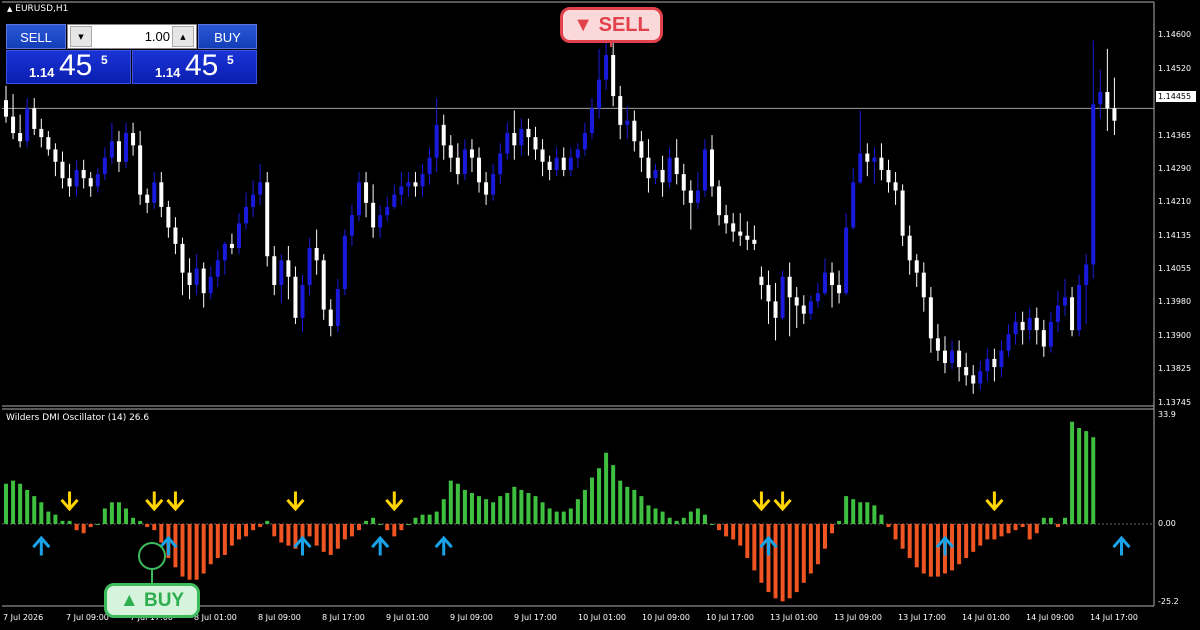 This screenshot has height=630, width=1200. What do you see at coordinates (1175, 201) in the screenshot?
I see `price-axis-label: 1.14210` at bounding box center [1175, 201].